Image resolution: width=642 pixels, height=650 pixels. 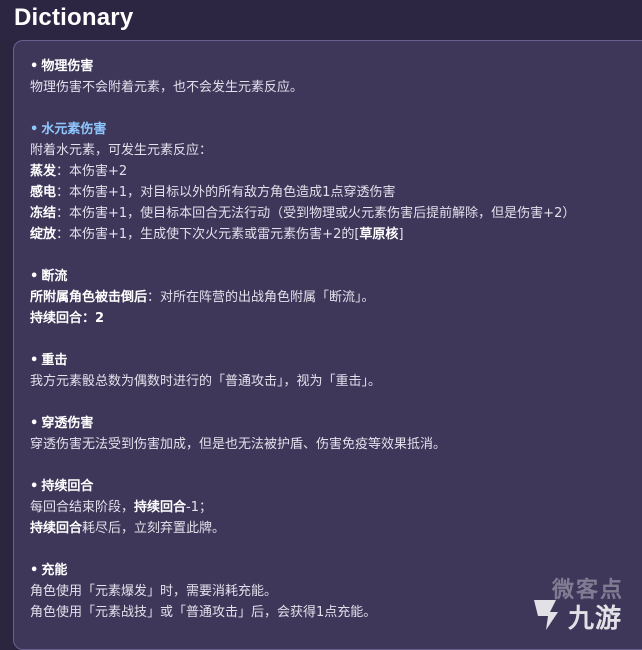 What do you see at coordinates (336, 77) in the screenshot?
I see `entry-physical-damage: • 物理伤害 物理伤害不会附着元素，也不会发生元素反应。` at bounding box center [336, 77].